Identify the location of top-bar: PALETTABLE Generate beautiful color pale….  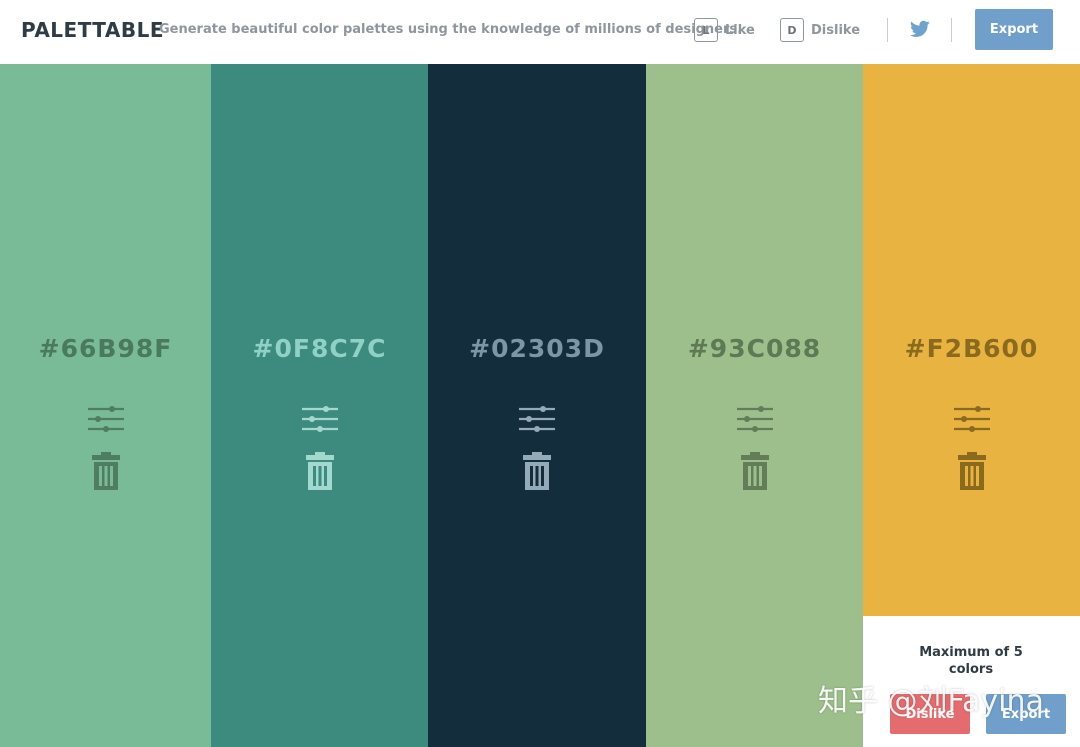
(540, 32).